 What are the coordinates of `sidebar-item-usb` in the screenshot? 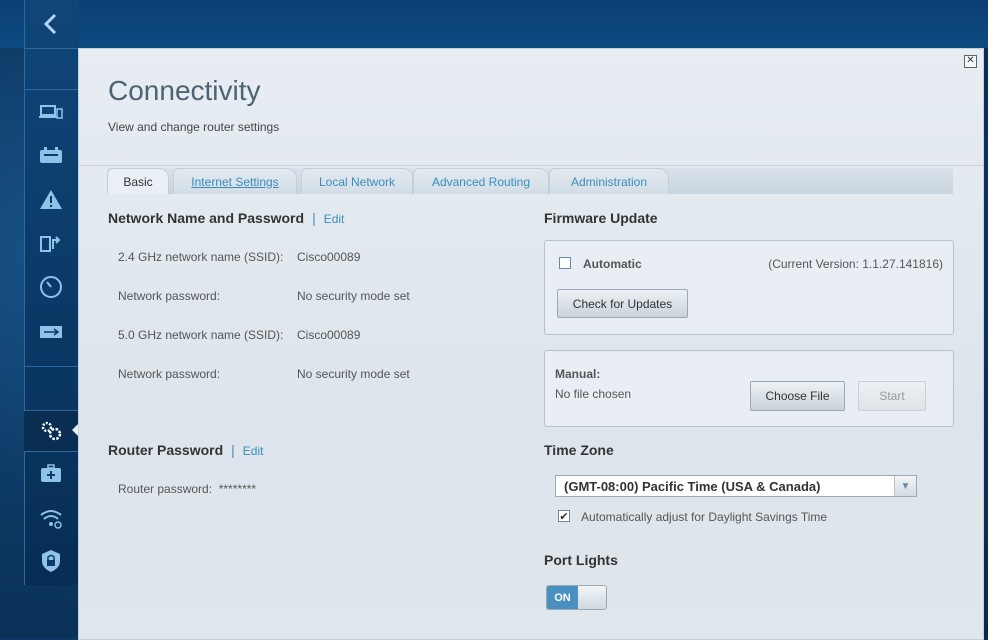 It's located at (51, 332).